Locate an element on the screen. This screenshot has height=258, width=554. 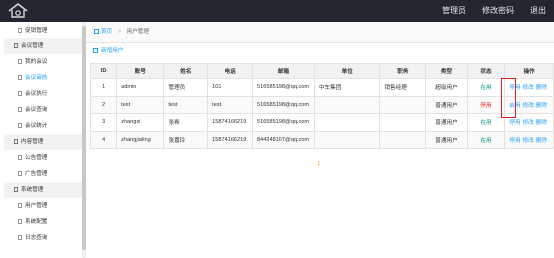
sidebar-group-1: 会议管理 is located at coordinates (43, 46).